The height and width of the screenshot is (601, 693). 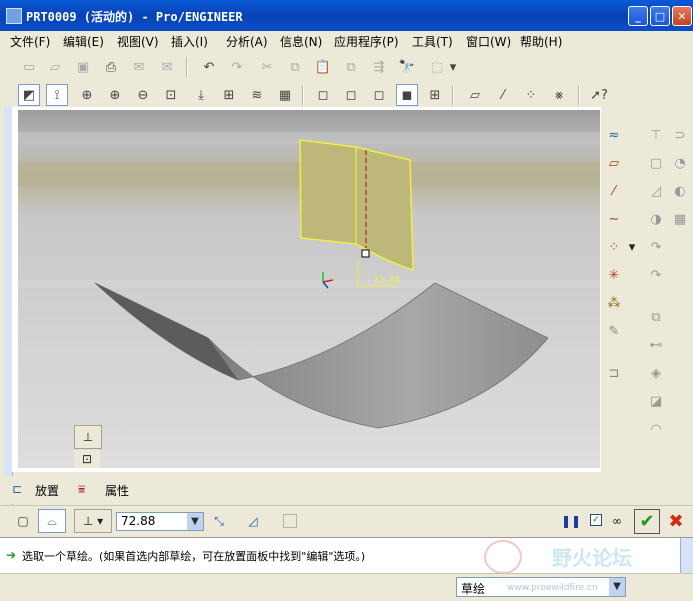 I want to click on model-tree-icon: ⊞, so click(x=435, y=95).